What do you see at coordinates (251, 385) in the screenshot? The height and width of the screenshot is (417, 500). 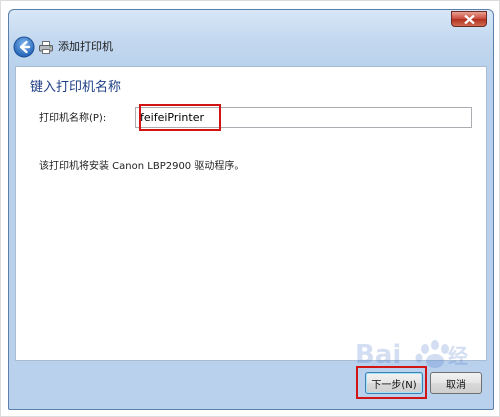 I see `dialog-footer: 下一步(N) 取消` at bounding box center [251, 385].